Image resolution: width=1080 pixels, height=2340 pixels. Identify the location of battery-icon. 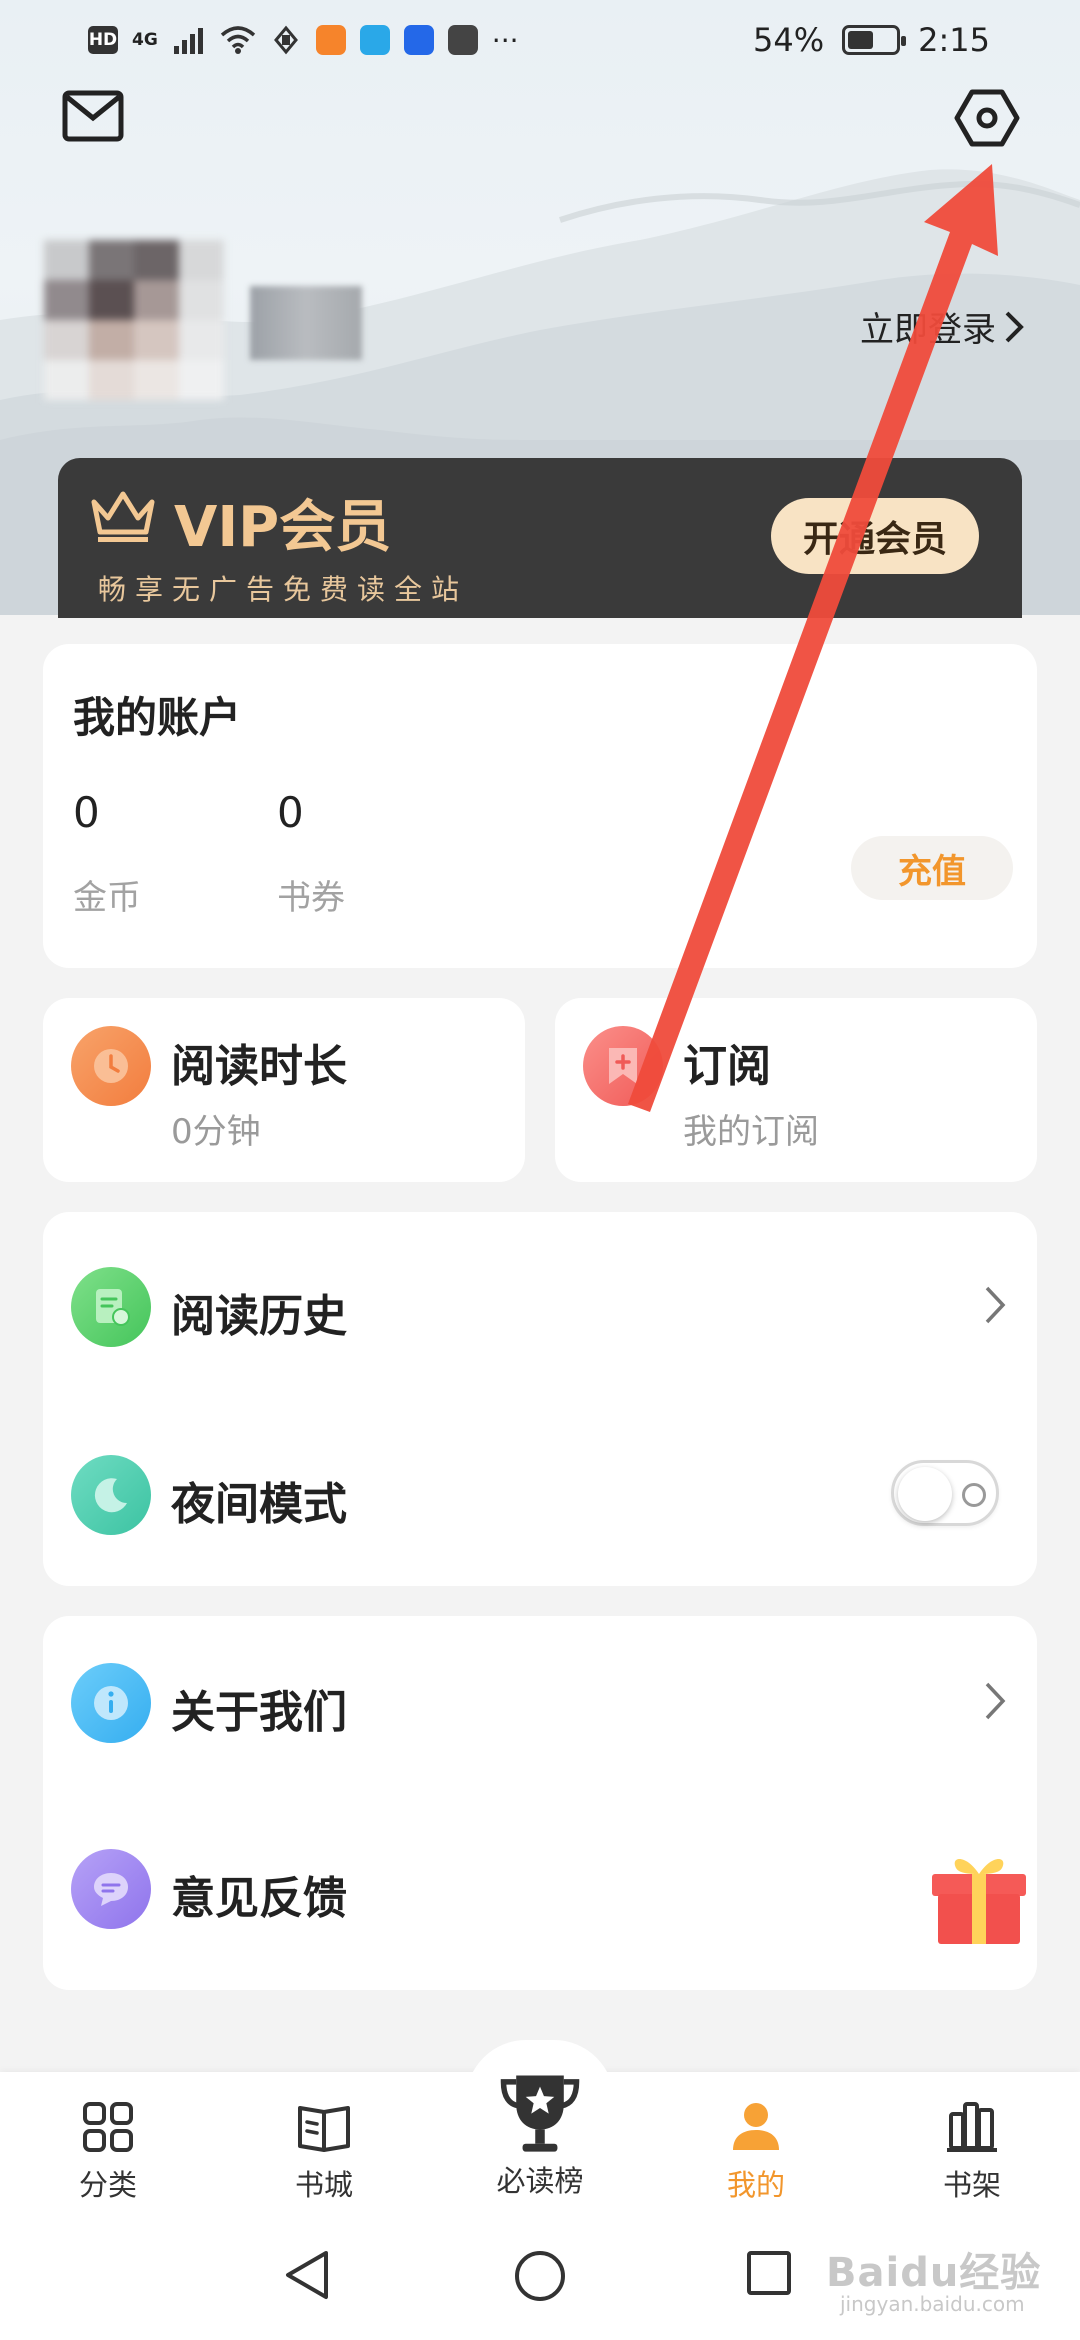
(874, 40).